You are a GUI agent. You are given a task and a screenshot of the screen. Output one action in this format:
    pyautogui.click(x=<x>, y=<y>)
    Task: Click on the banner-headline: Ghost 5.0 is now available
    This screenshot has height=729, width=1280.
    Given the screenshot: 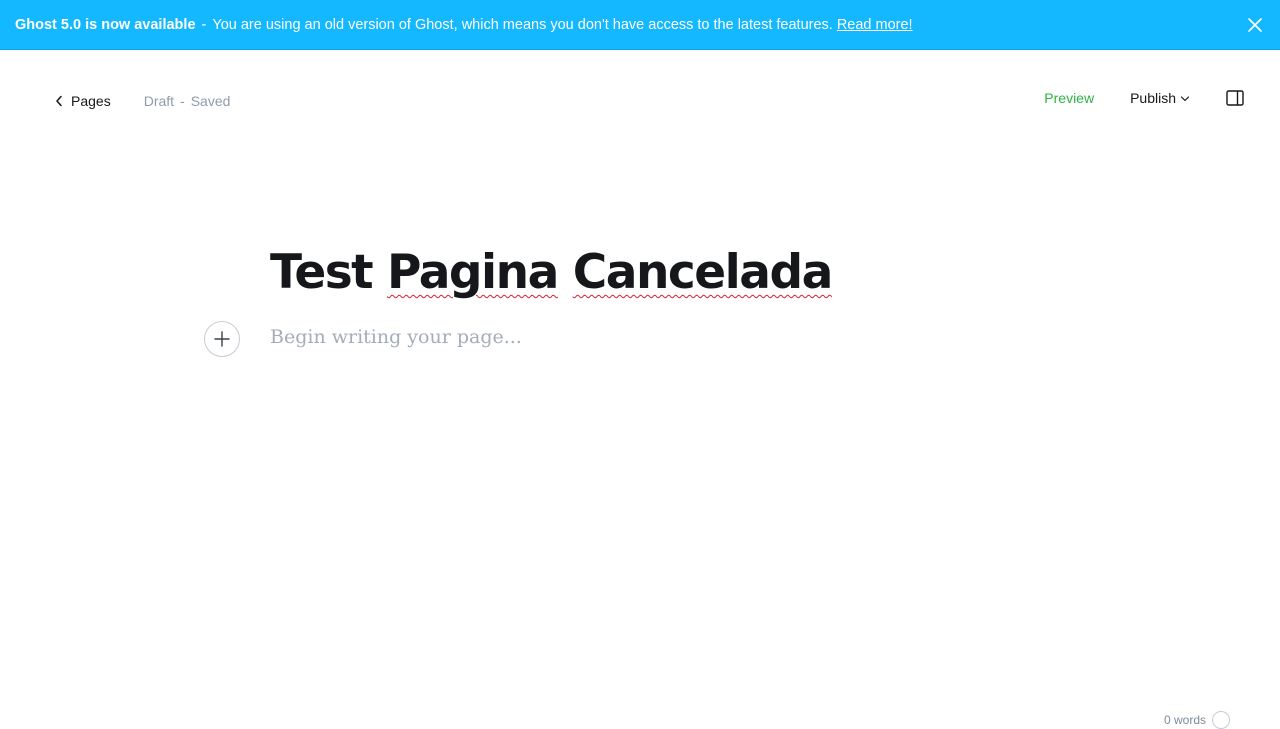 What is the action you would take?
    pyautogui.click(x=105, y=24)
    